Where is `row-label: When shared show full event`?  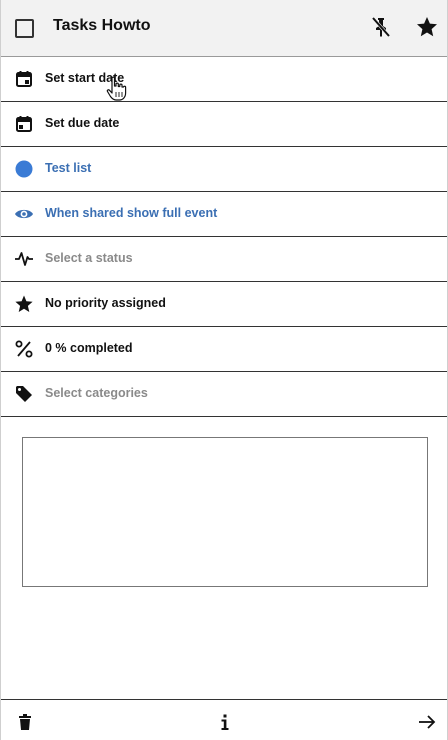
row-label: When shared show full event is located at coordinates (131, 213).